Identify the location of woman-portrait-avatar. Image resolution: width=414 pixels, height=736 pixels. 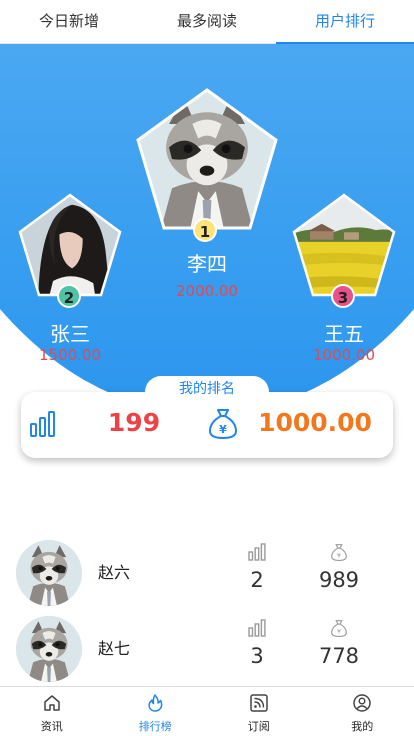
(70, 245).